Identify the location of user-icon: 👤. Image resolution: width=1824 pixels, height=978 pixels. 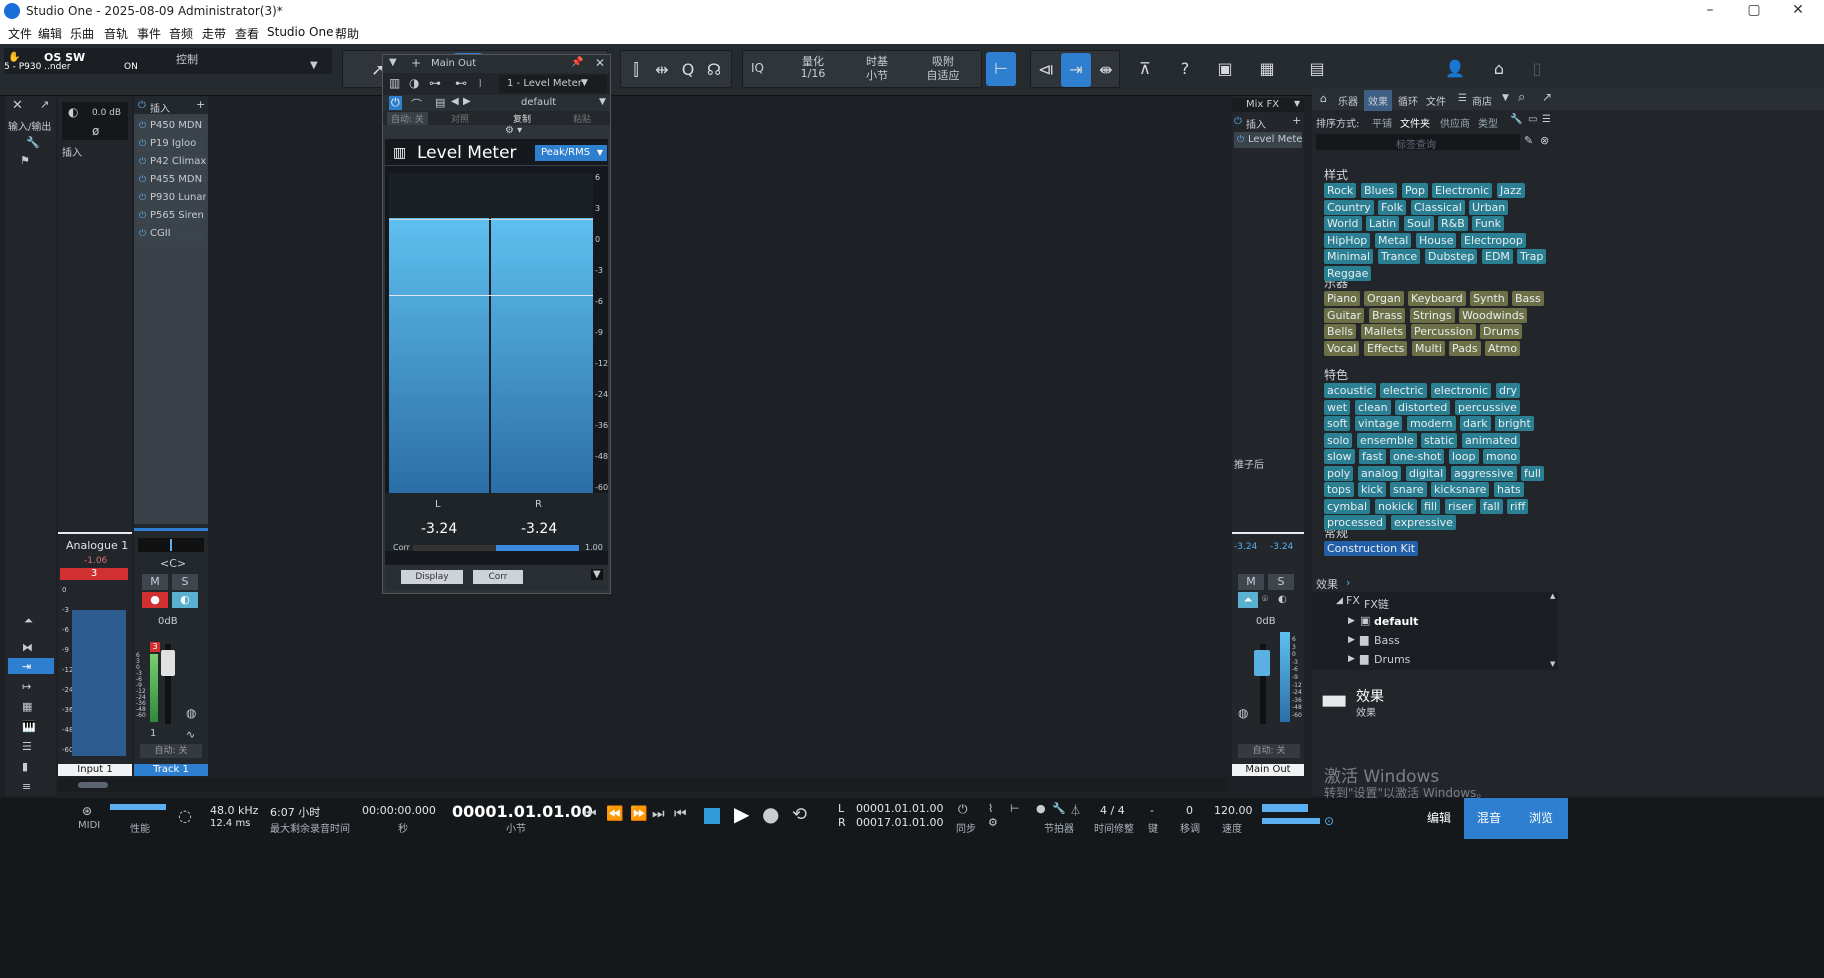
(1455, 69).